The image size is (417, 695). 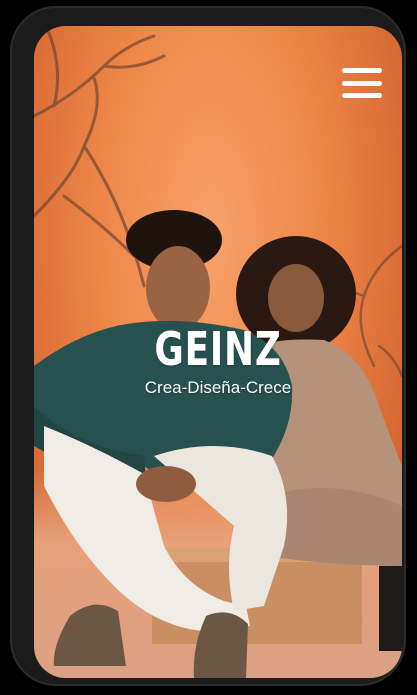 What do you see at coordinates (218, 349) in the screenshot?
I see `brand-logo: GEINZ` at bounding box center [218, 349].